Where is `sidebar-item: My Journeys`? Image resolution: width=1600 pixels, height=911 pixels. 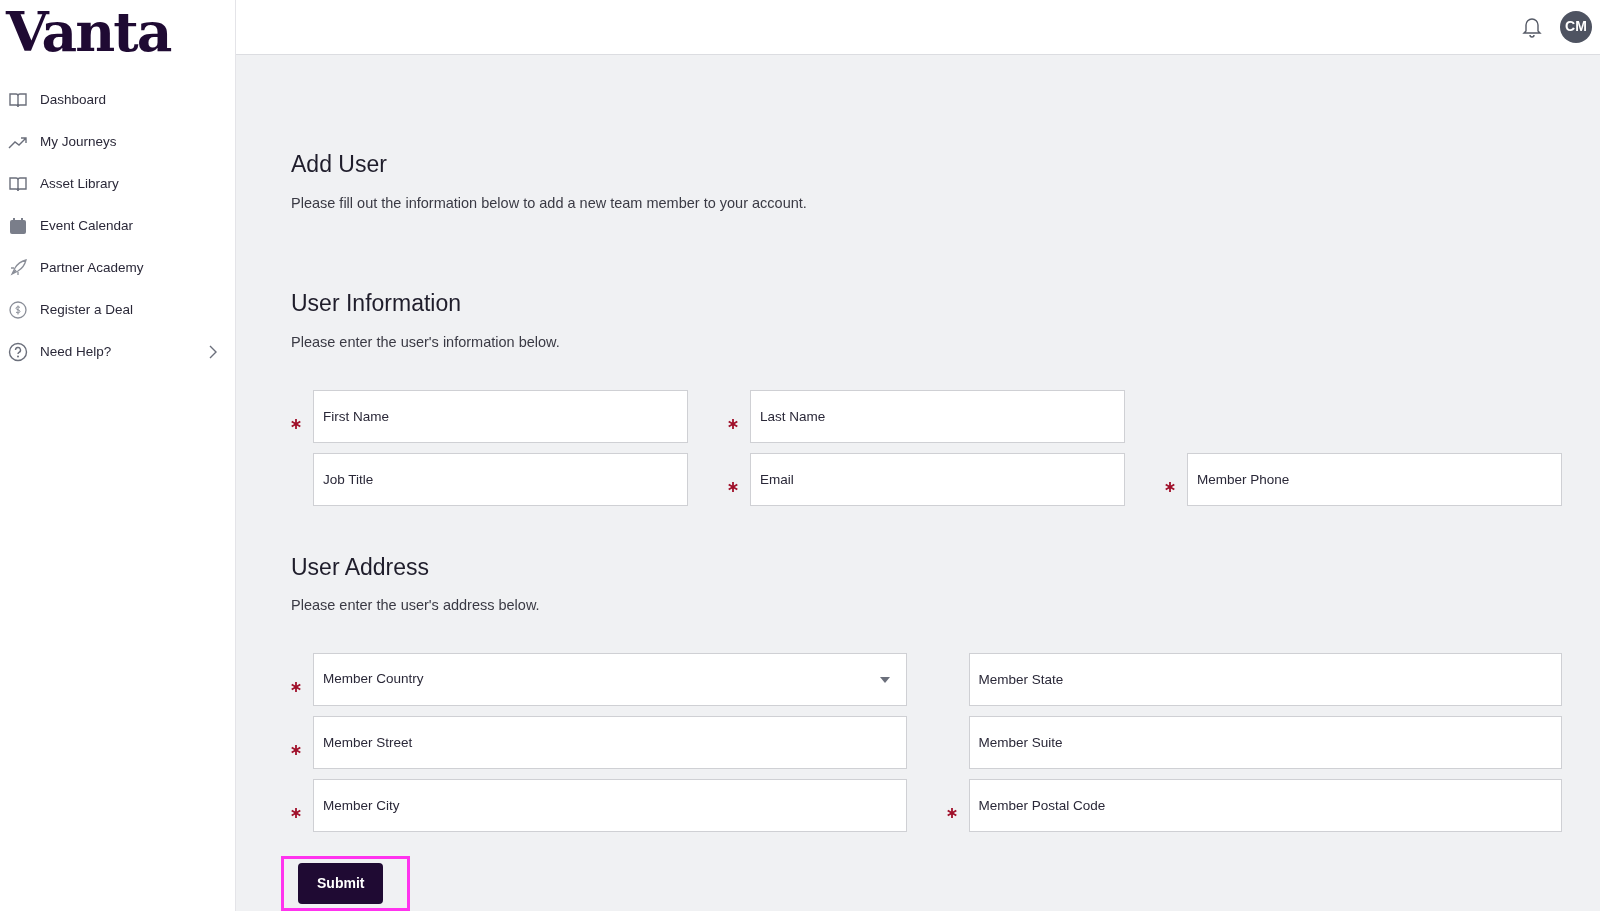 sidebar-item: My Journeys is located at coordinates (117, 142).